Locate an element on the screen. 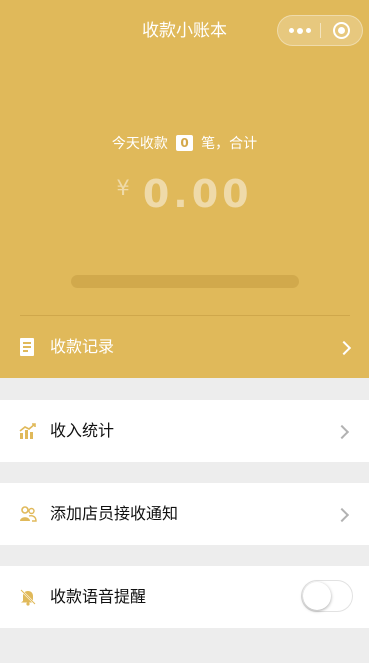 The image size is (369, 663). voice-alert-label: 收款语音提醒 is located at coordinates (98, 596).